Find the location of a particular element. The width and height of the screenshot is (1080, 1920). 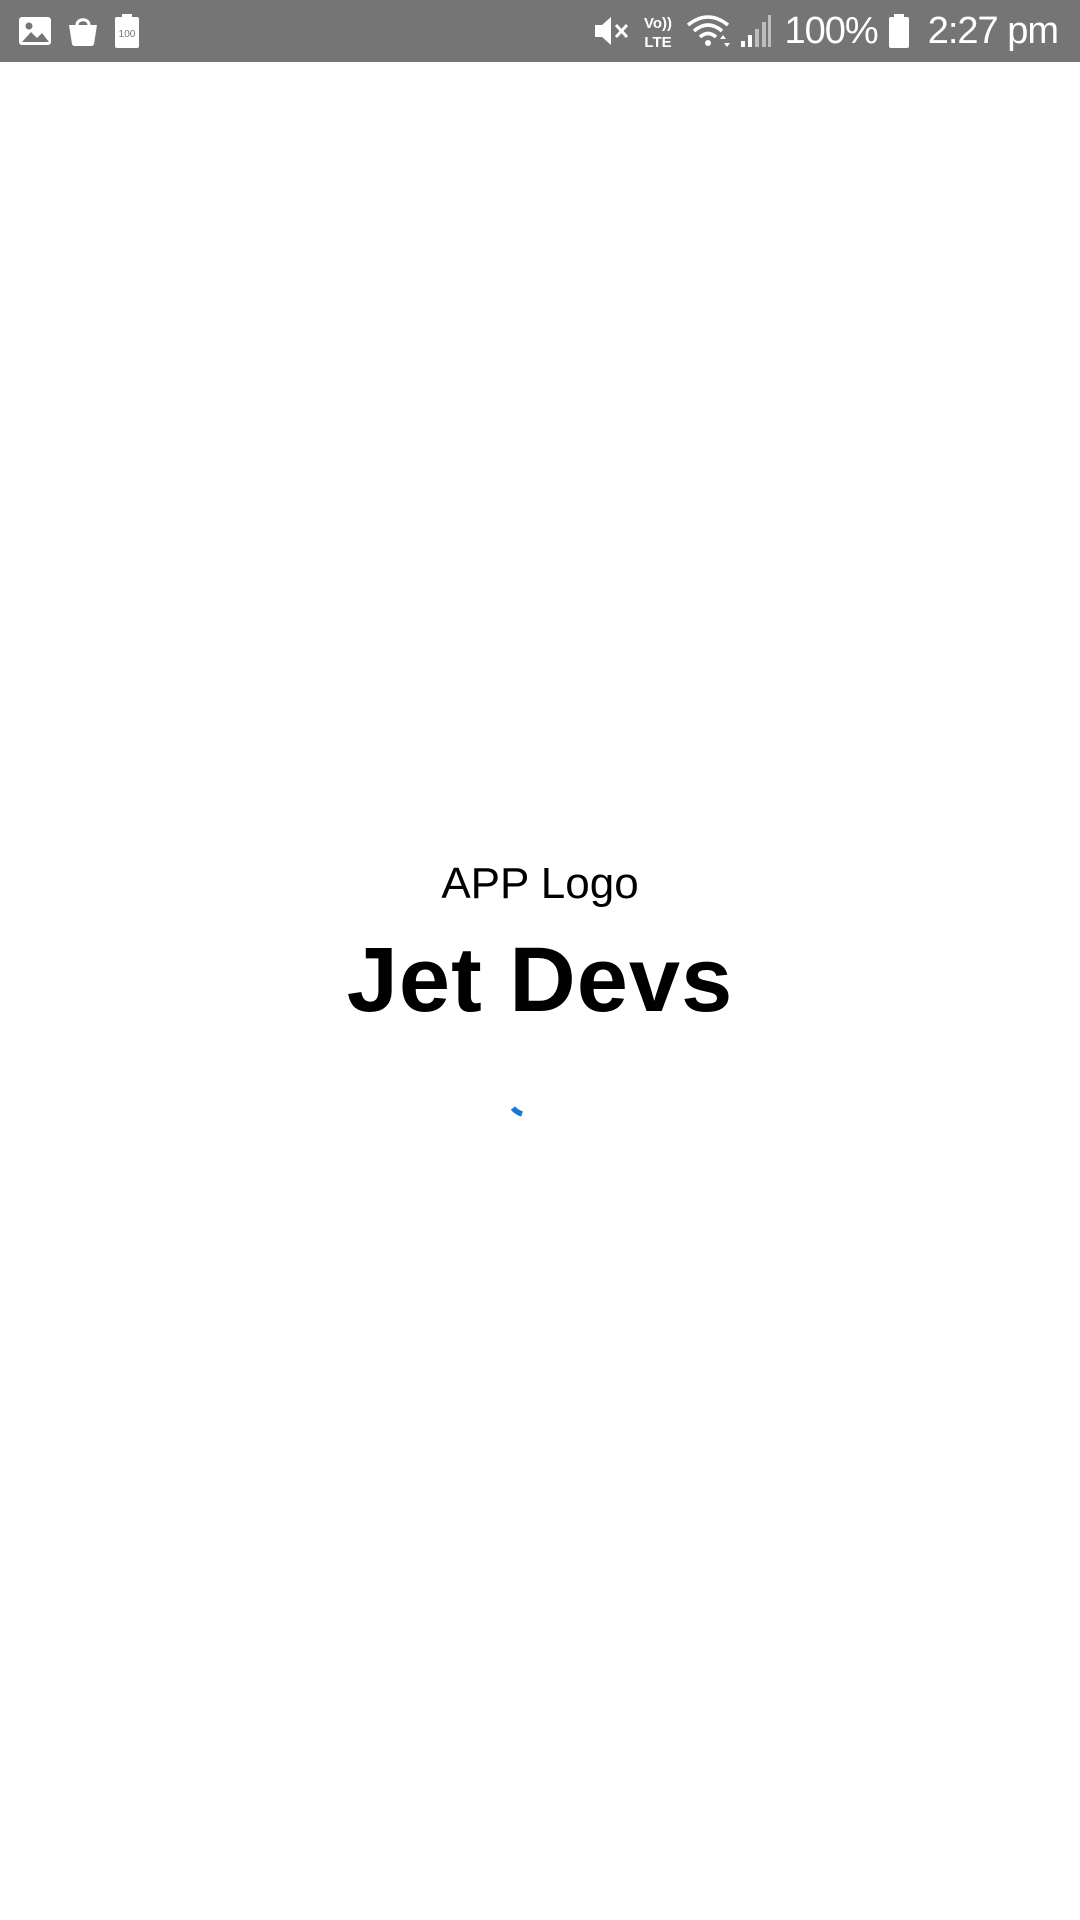

app-logo-placeholder: APP Logo is located at coordinates (540, 883).